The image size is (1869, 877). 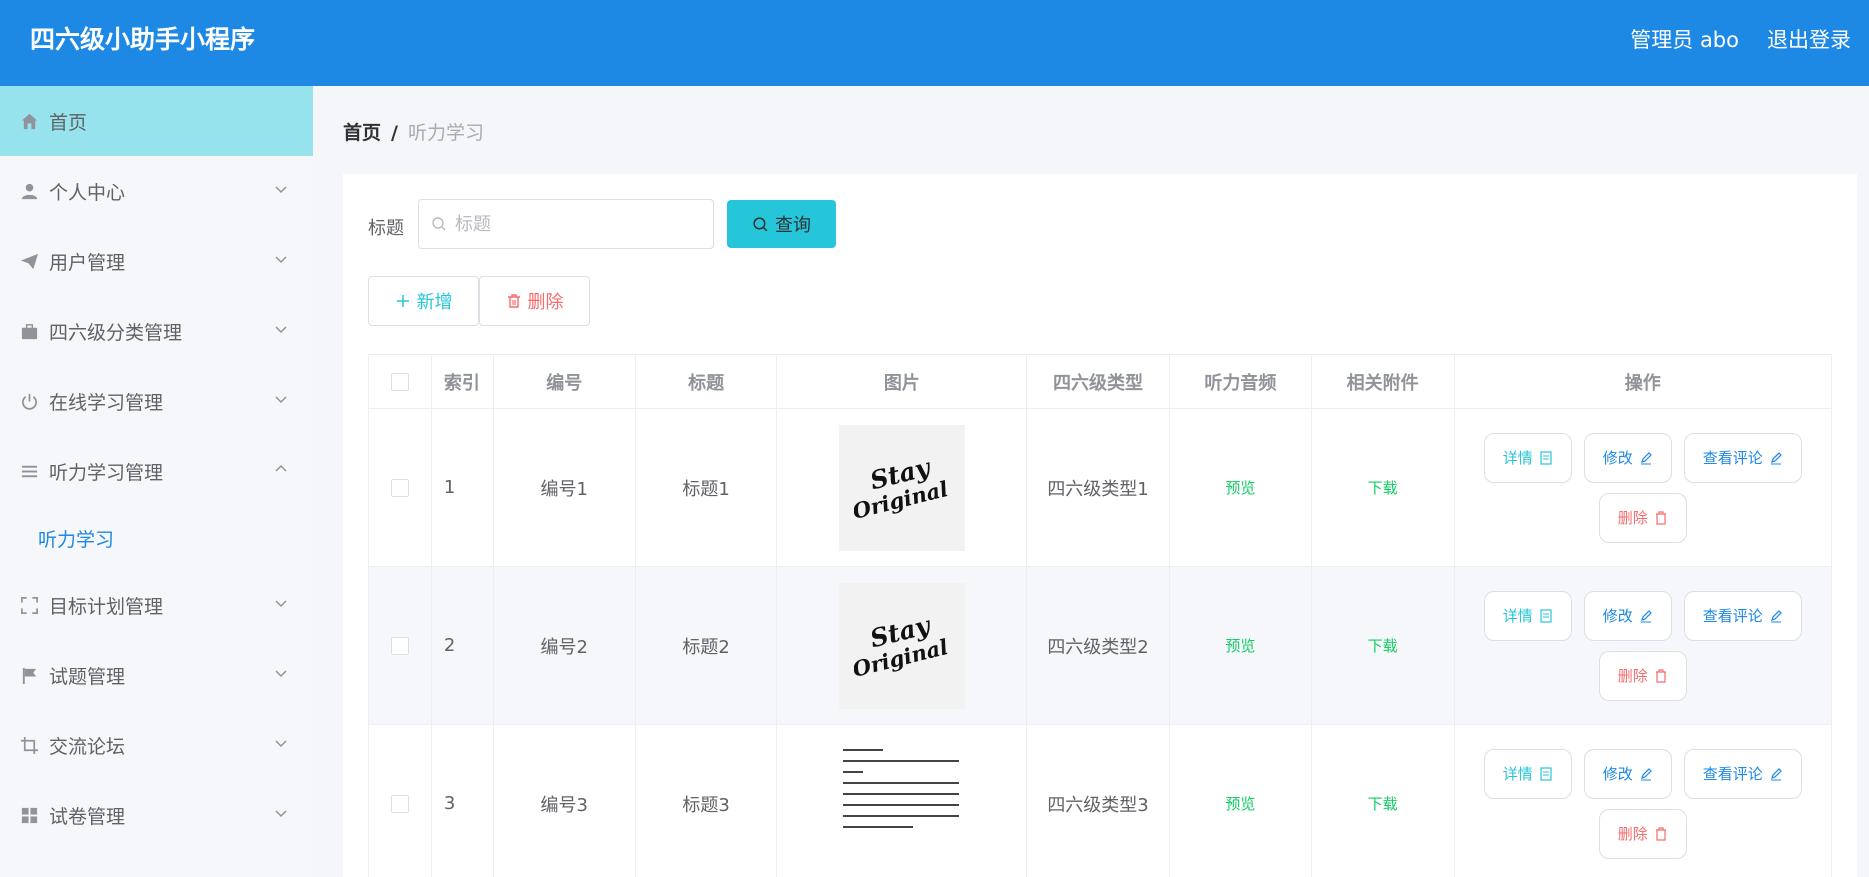 I want to click on query-button-label: 查询, so click(x=793, y=225).